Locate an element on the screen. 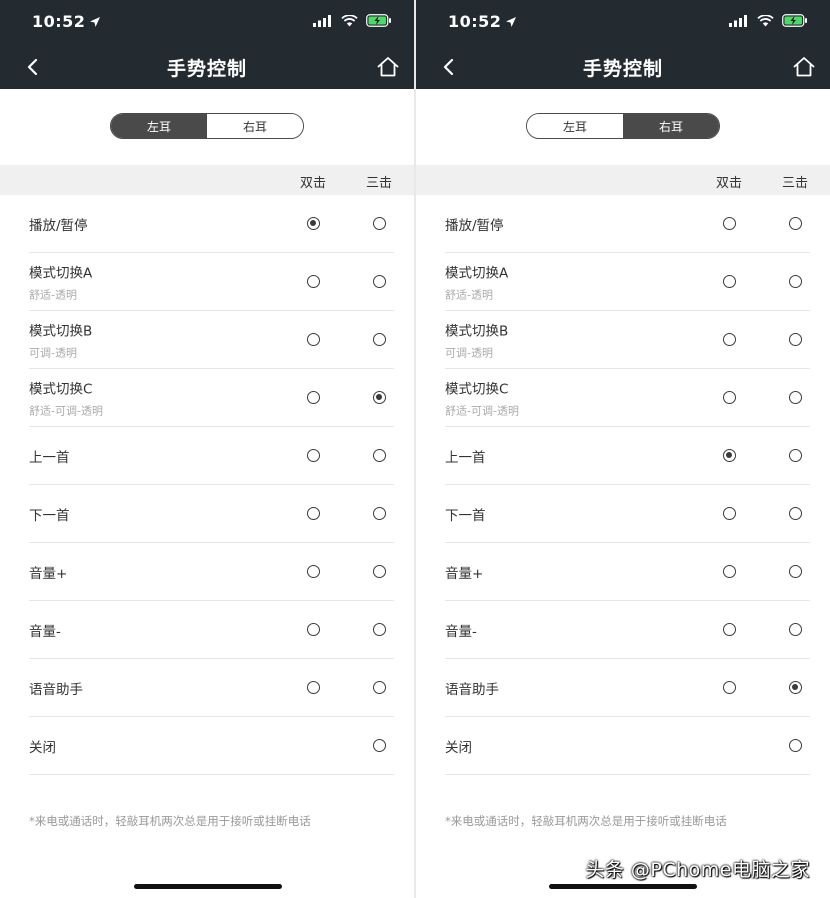  gesture-row: 下一首 is located at coordinates (627, 514).